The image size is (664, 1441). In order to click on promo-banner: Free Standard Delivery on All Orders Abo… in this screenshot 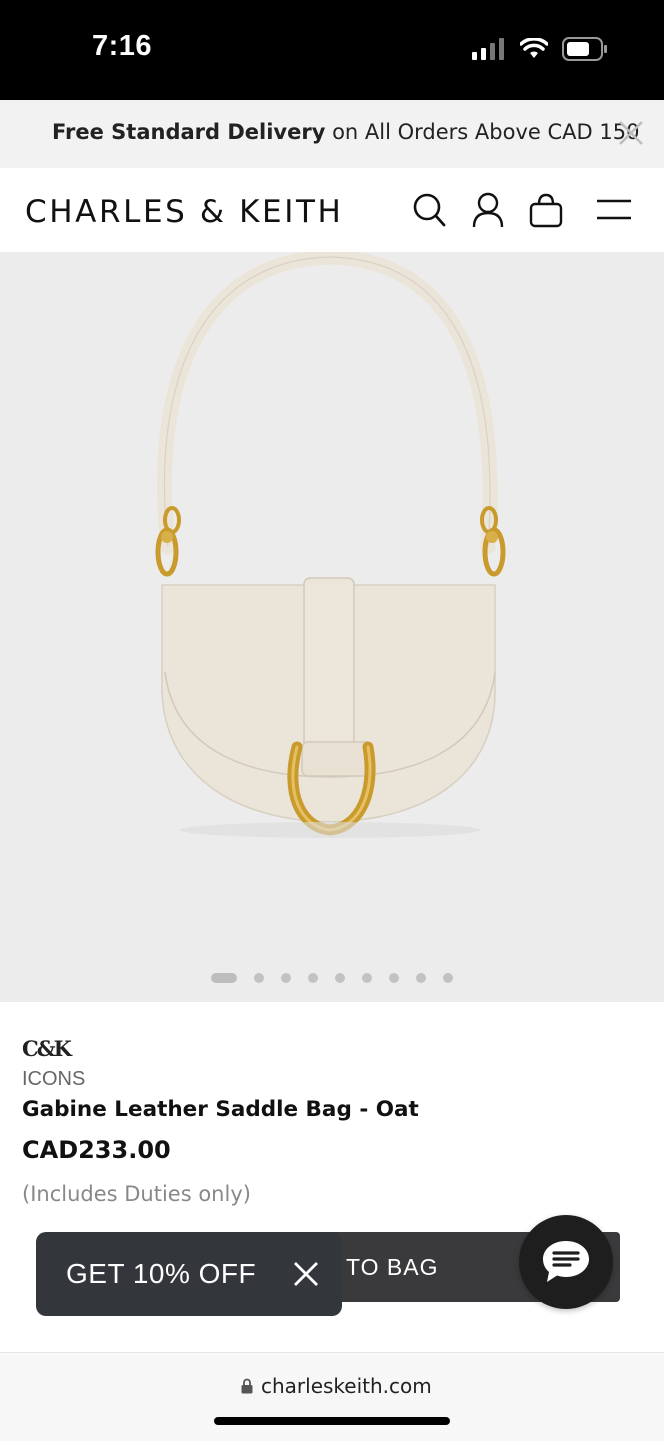, I will do `click(332, 134)`.